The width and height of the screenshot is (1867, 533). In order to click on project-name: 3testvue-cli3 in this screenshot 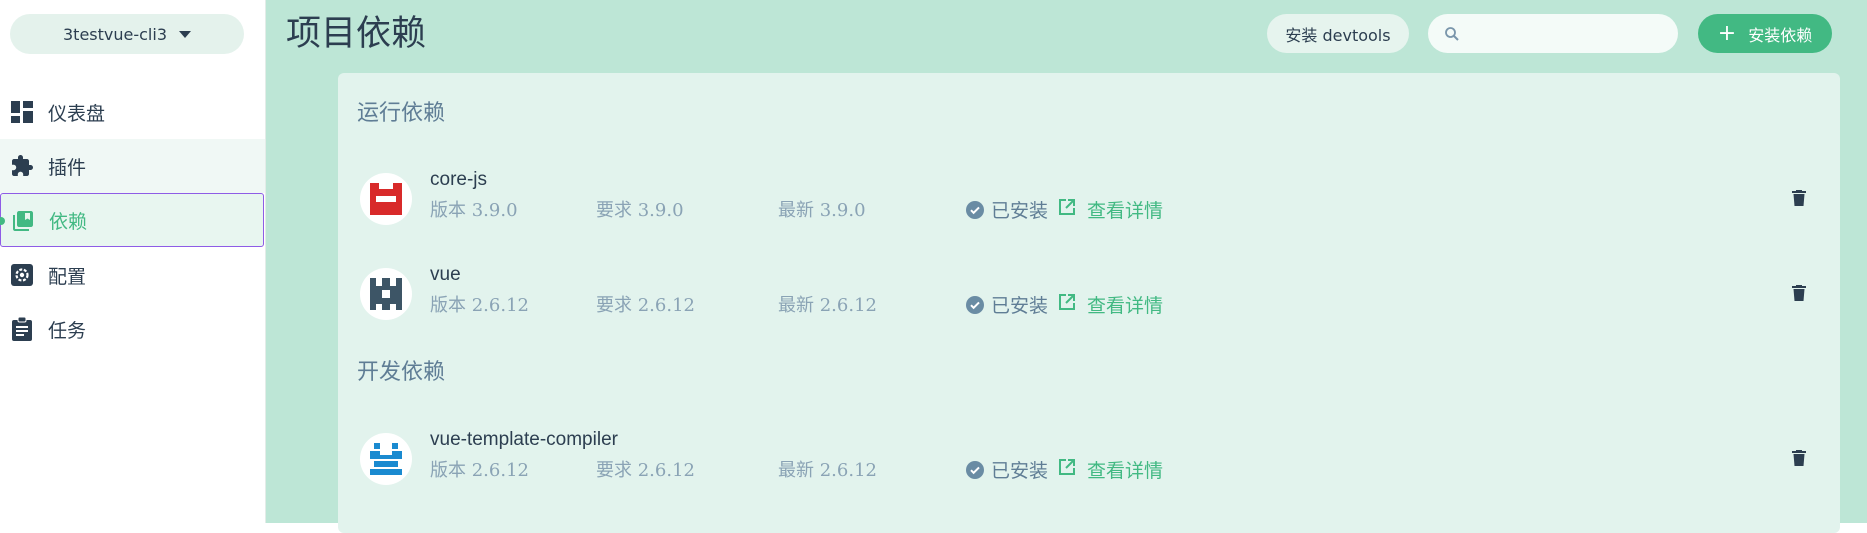, I will do `click(115, 34)`.